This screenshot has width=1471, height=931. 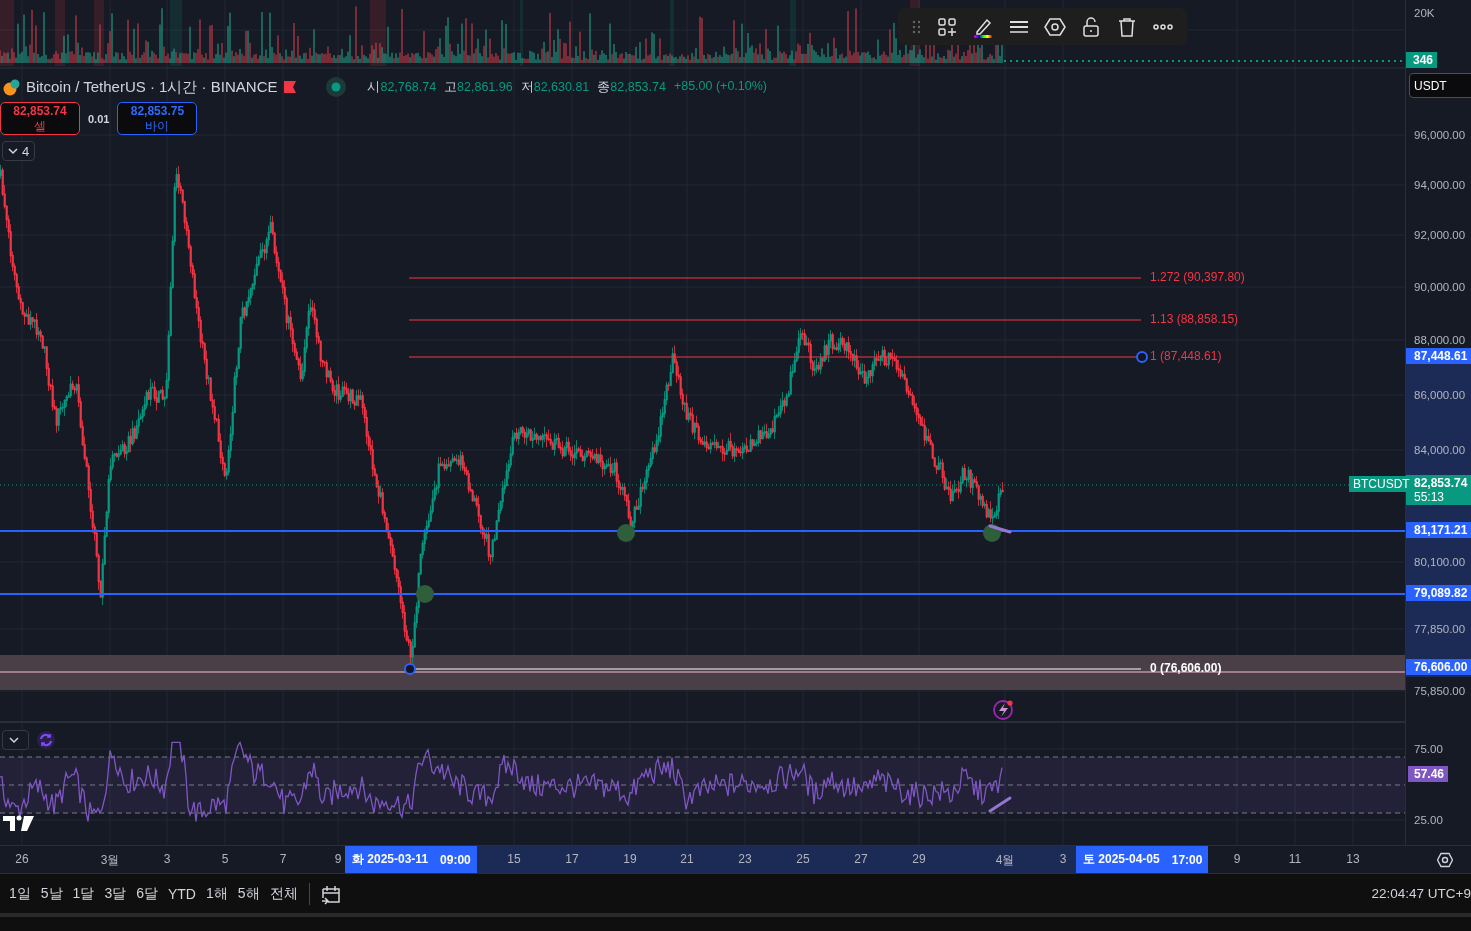 What do you see at coordinates (18, 823) in the screenshot?
I see `logo-icon` at bounding box center [18, 823].